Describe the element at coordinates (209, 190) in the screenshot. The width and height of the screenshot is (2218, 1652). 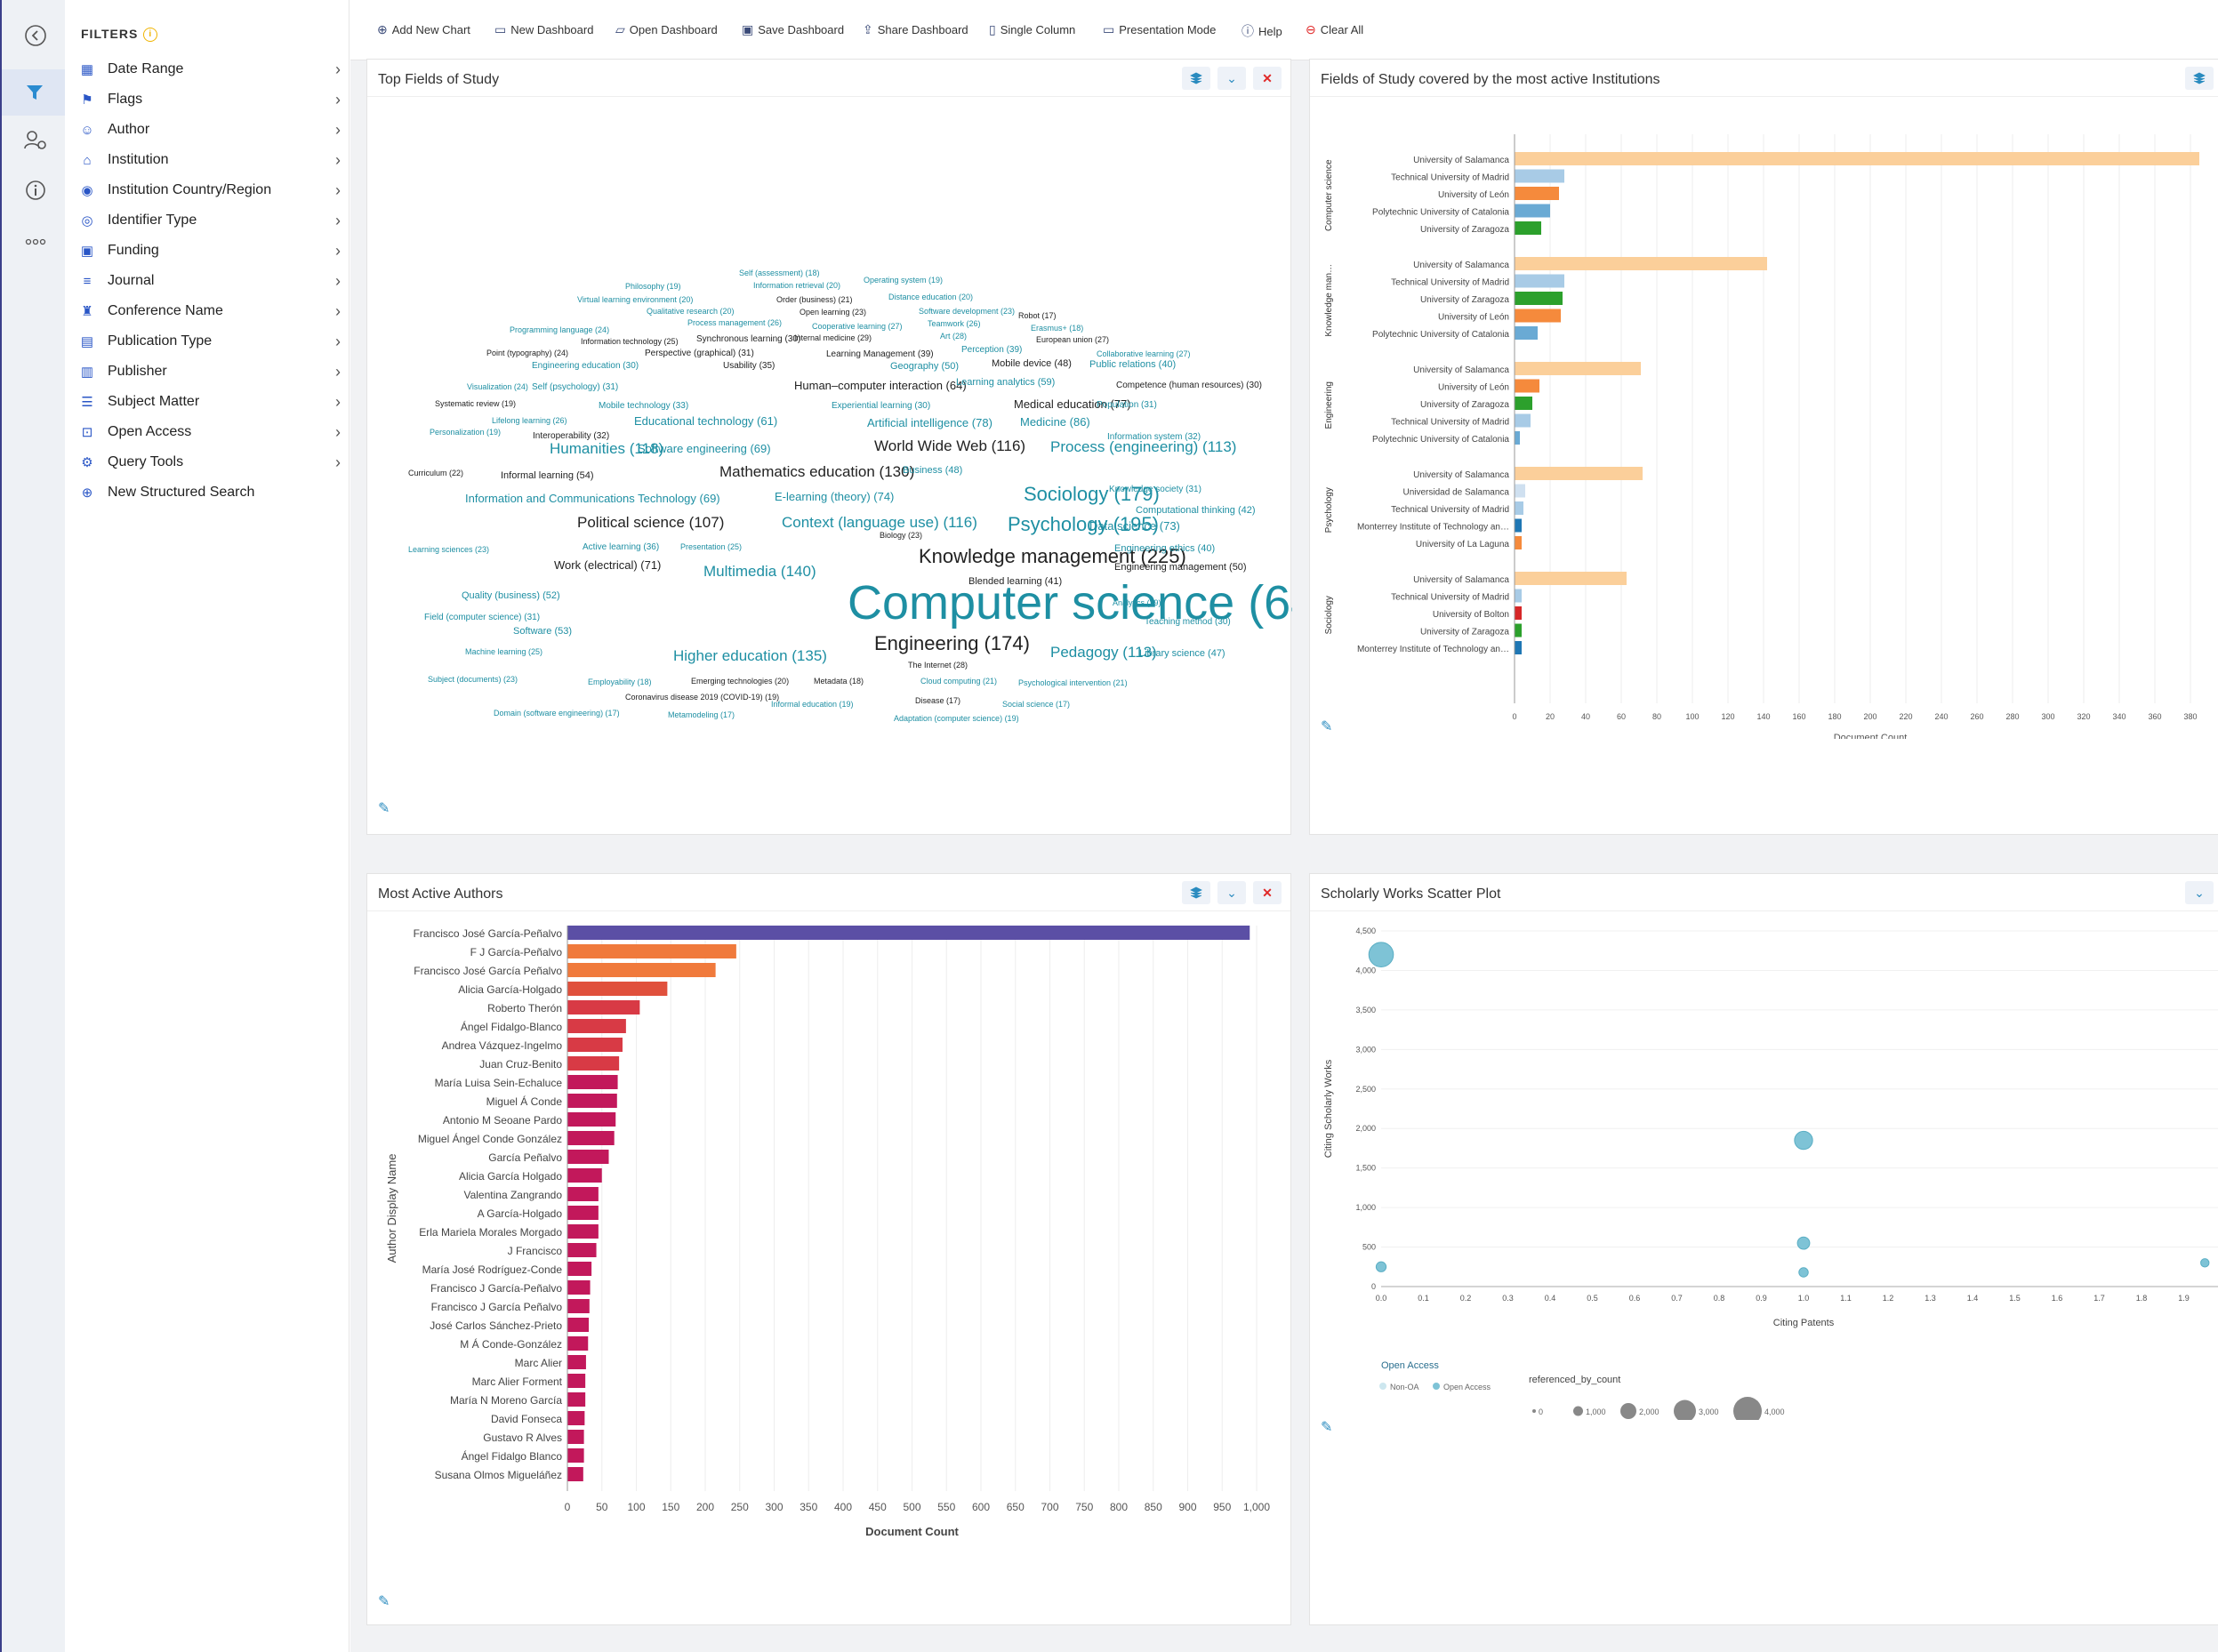
I see `filter-item: ◉ Institution Country/Region ›` at that location.